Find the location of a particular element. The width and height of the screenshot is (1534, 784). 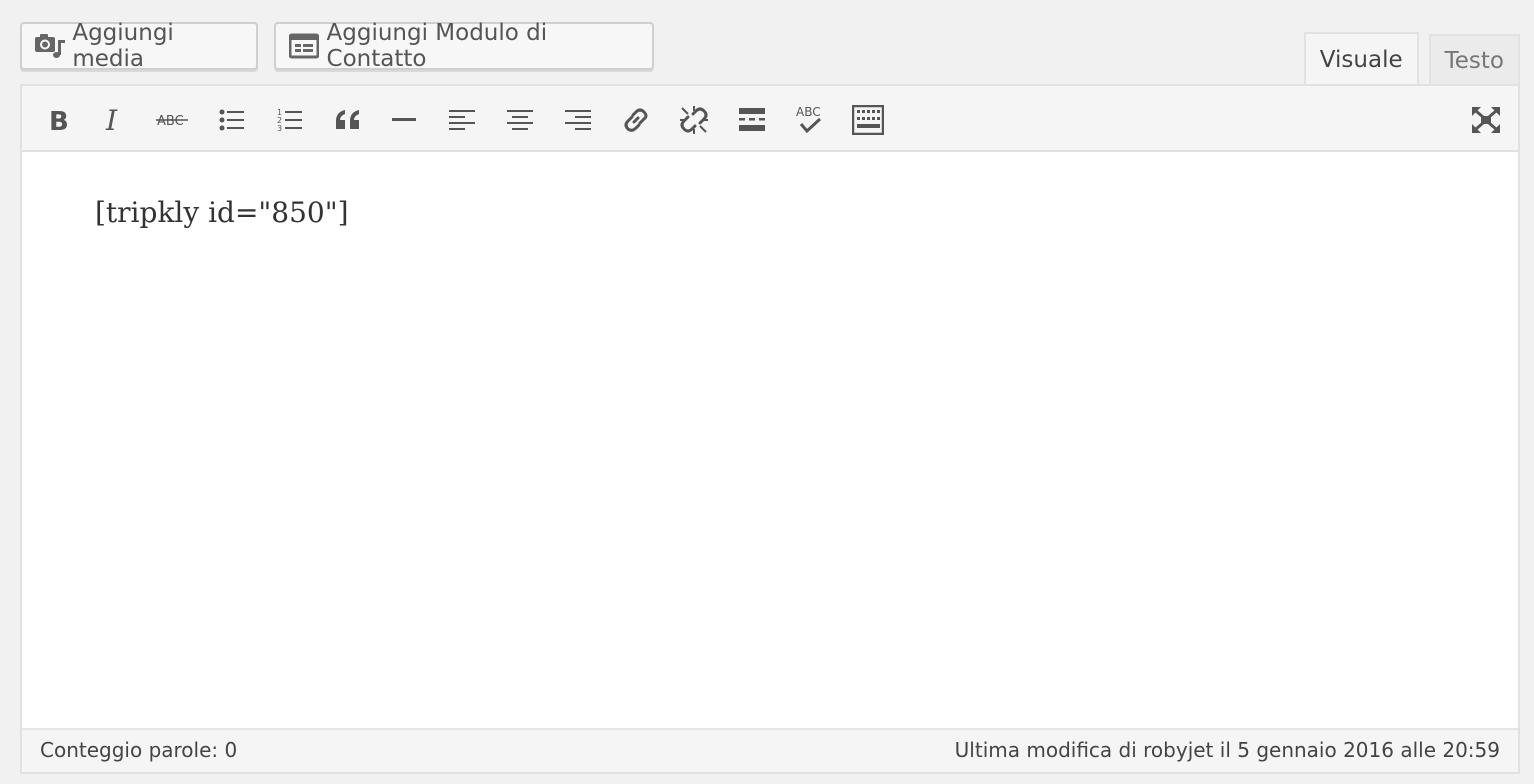

align-center-icon is located at coordinates (520, 120).